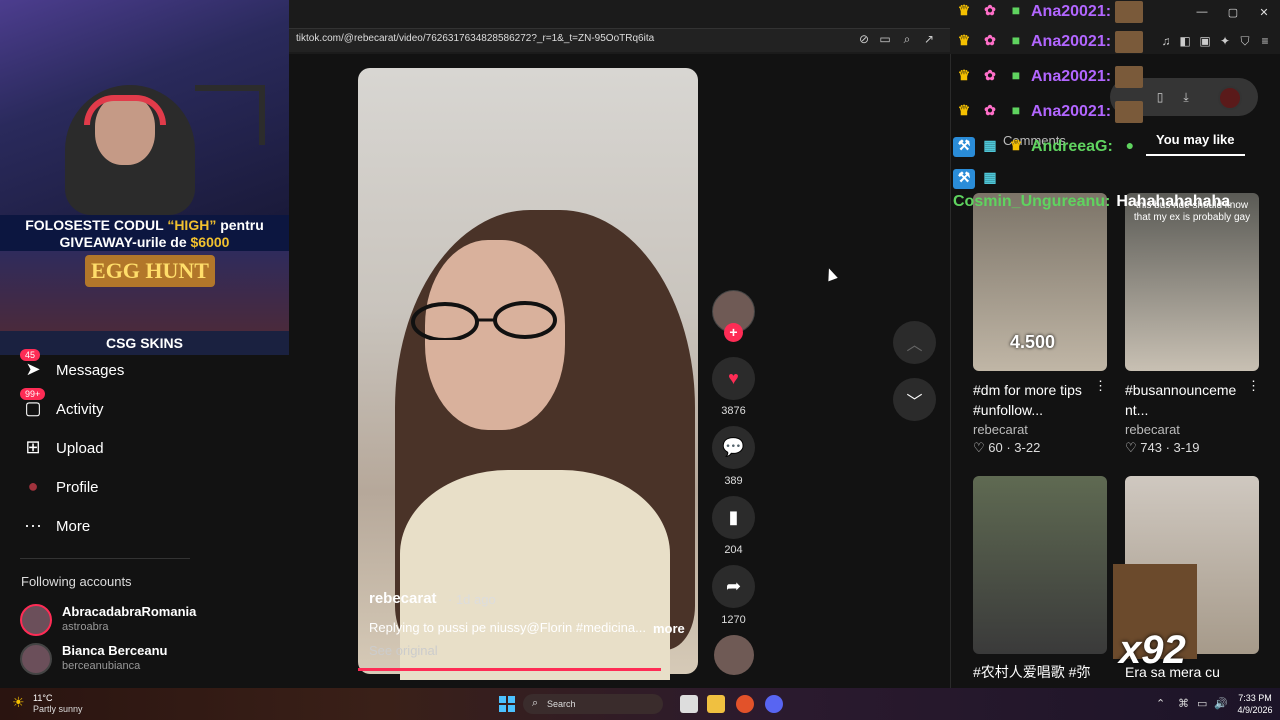  Describe the element at coordinates (1255, 710) in the screenshot. I see `taskbar-date: 4/9/2026` at that location.